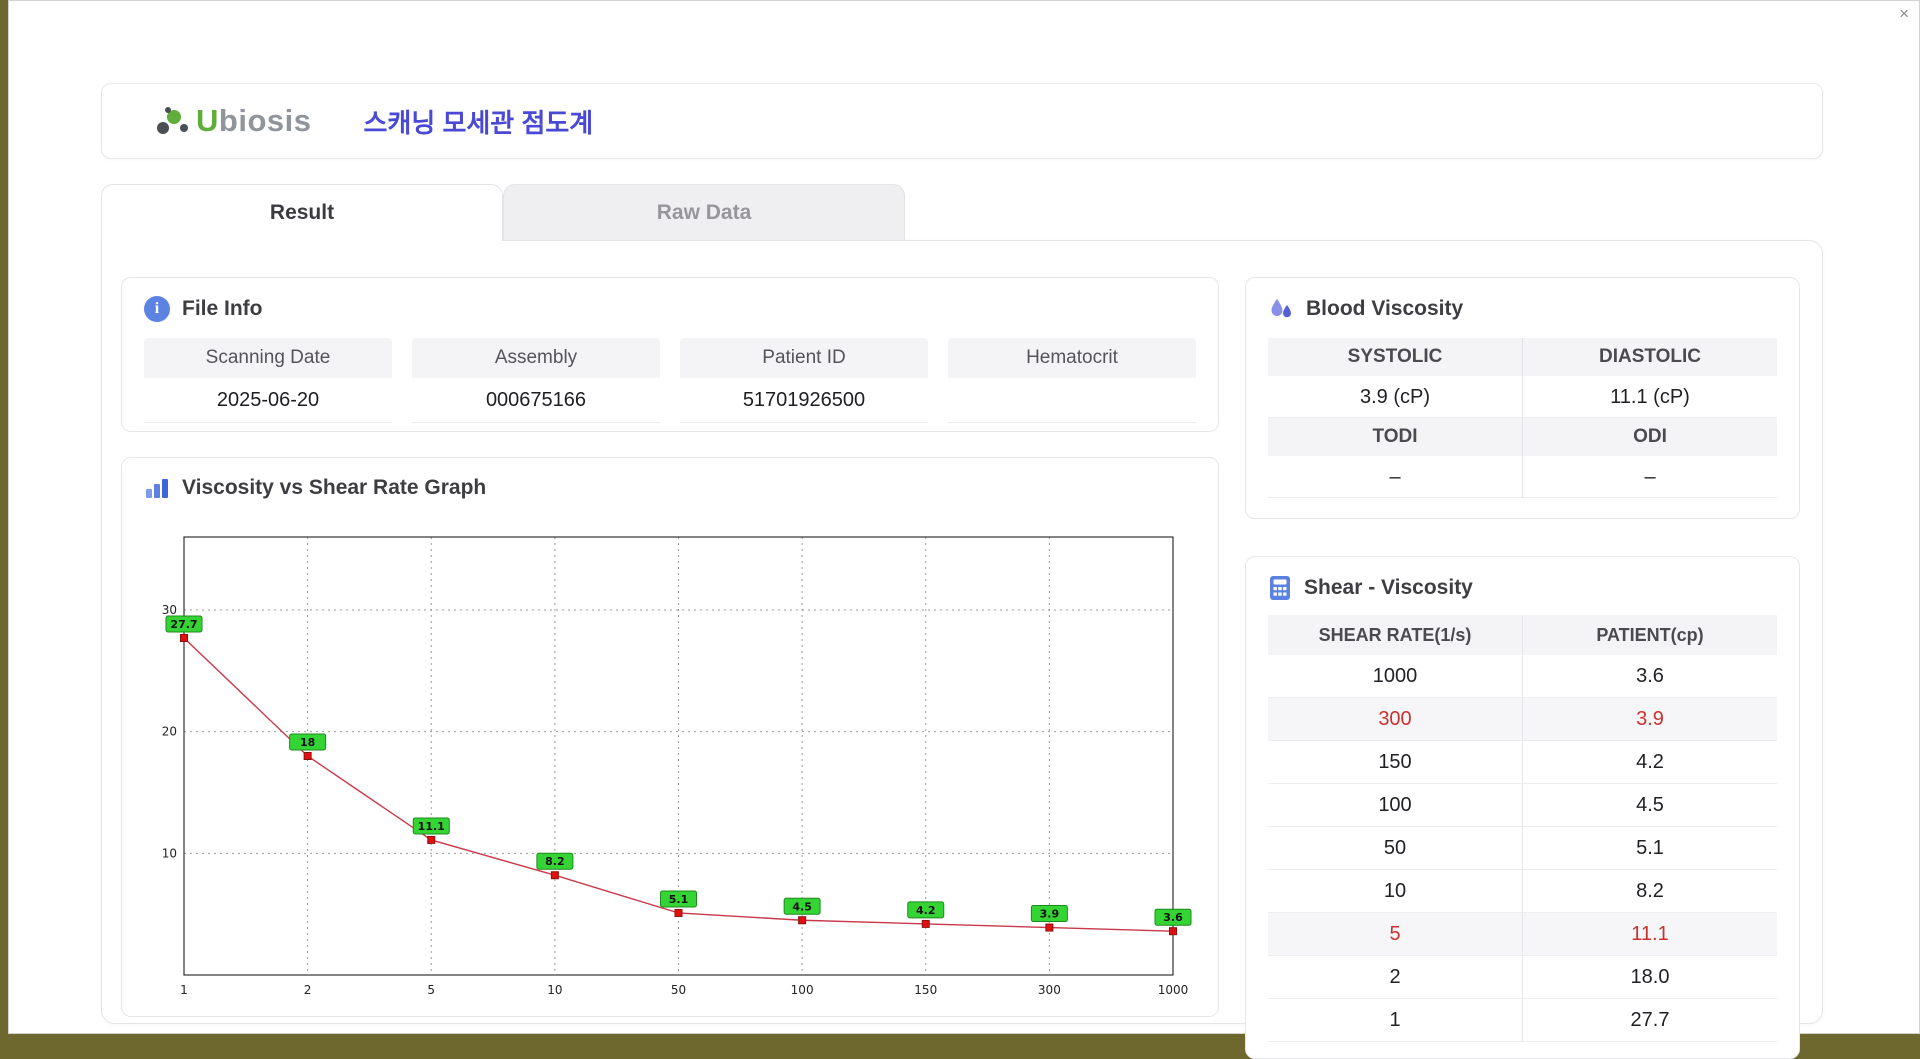 Image resolution: width=1920 pixels, height=1059 pixels. What do you see at coordinates (478, 121) in the screenshot?
I see `page-title: 스캐닝 모세관 점도계` at bounding box center [478, 121].